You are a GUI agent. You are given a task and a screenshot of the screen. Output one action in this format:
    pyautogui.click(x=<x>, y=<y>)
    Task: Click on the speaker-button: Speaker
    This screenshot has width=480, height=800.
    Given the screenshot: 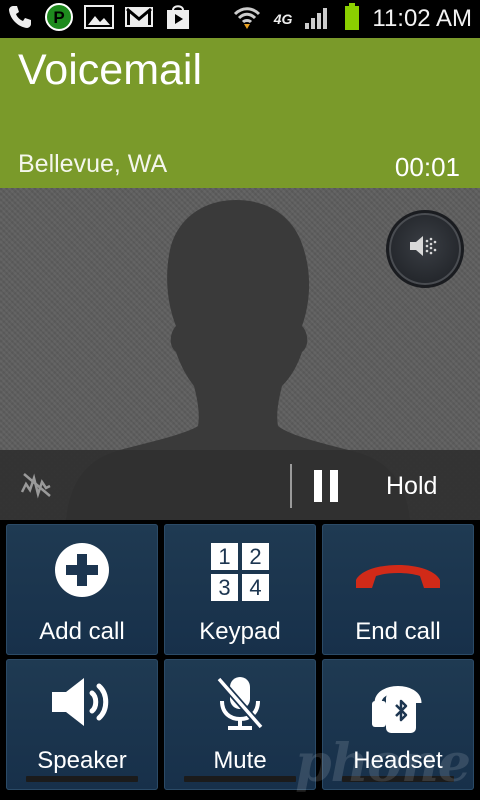 What is the action you would take?
    pyautogui.click(x=82, y=724)
    